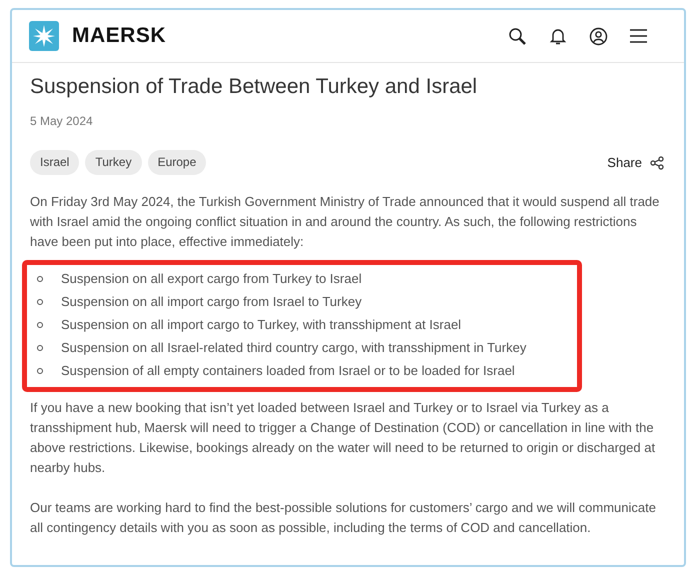 Image resolution: width=695 pixels, height=574 pixels. Describe the element at coordinates (113, 162) in the screenshot. I see `tag-chip: Turkey` at that location.